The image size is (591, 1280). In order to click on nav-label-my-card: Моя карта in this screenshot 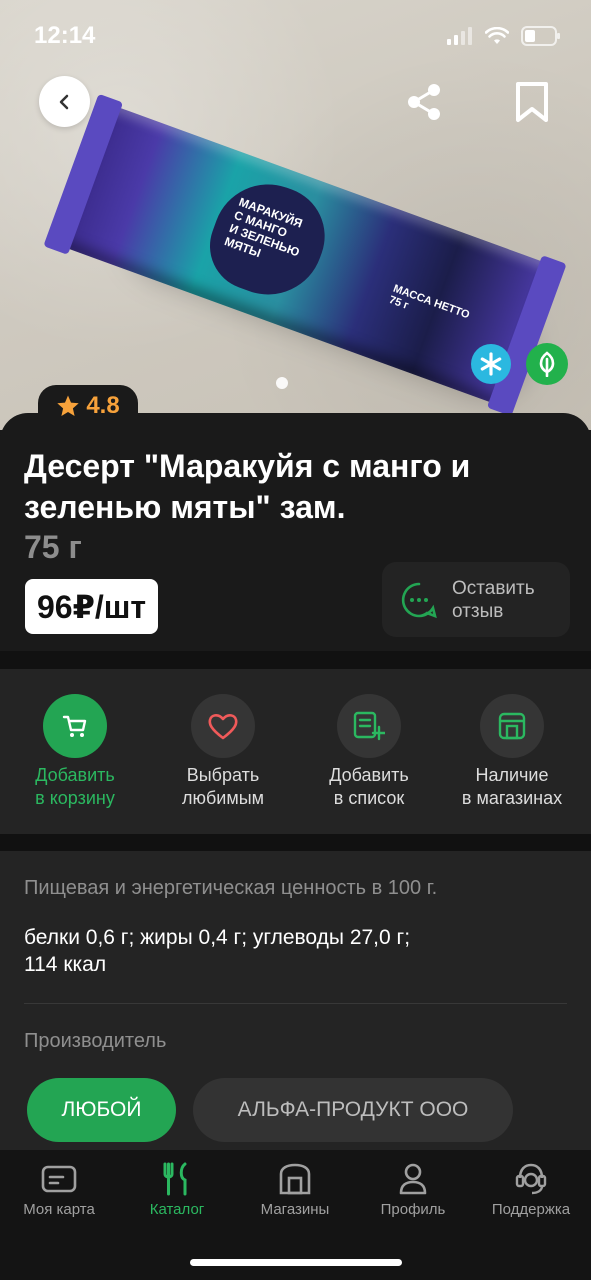, I will do `click(59, 1209)`.